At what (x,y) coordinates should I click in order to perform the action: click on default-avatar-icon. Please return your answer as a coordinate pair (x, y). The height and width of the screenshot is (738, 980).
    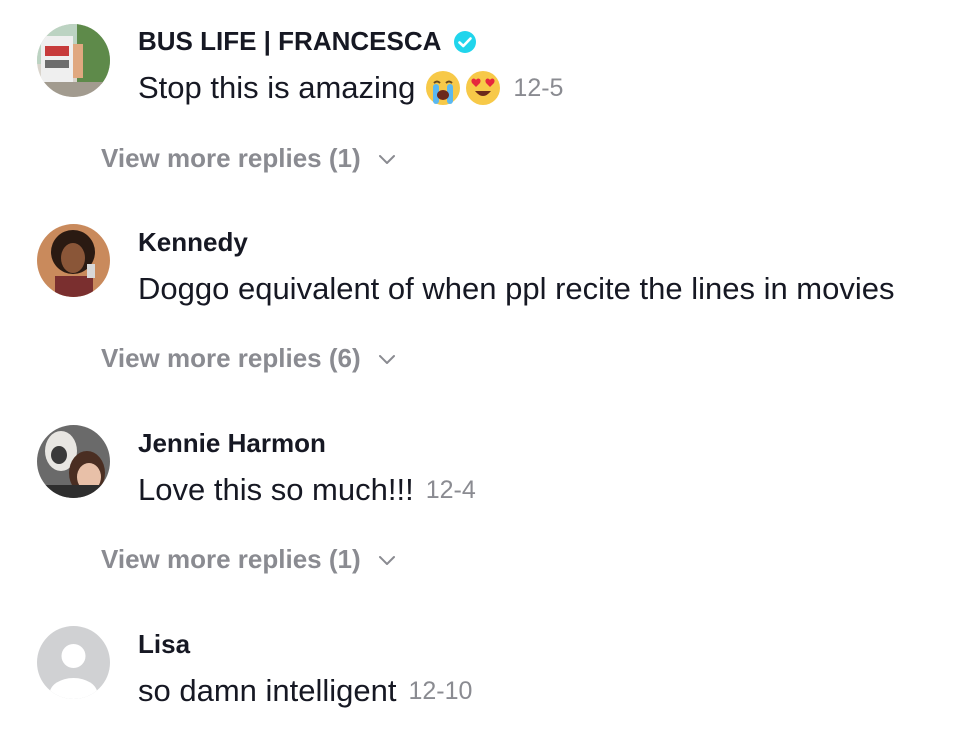
    Looking at the image, I should click on (73, 662).